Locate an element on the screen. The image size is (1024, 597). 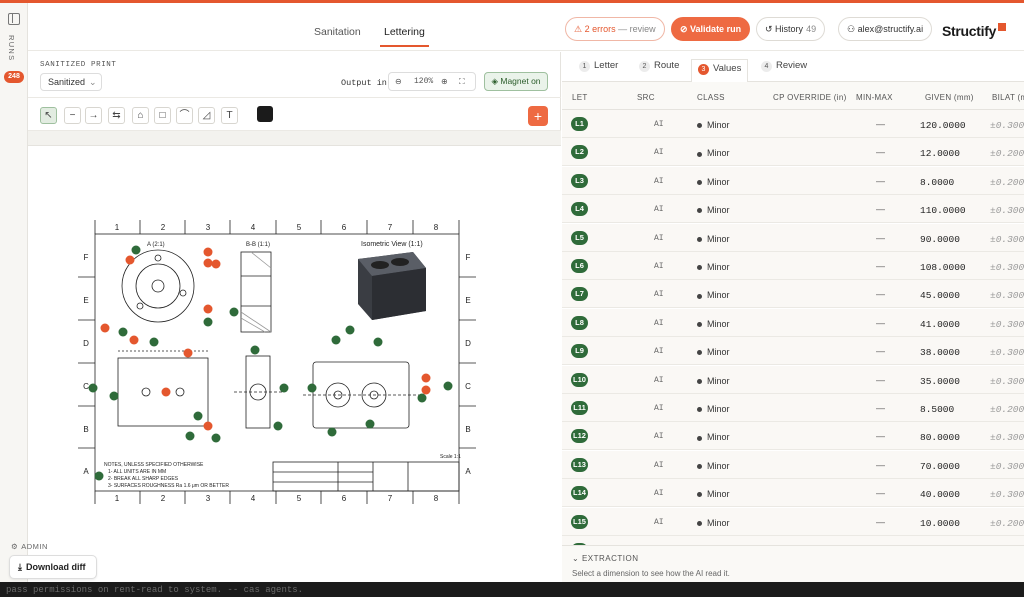
dimension-letter-badge: L4 is located at coordinates (579, 209).